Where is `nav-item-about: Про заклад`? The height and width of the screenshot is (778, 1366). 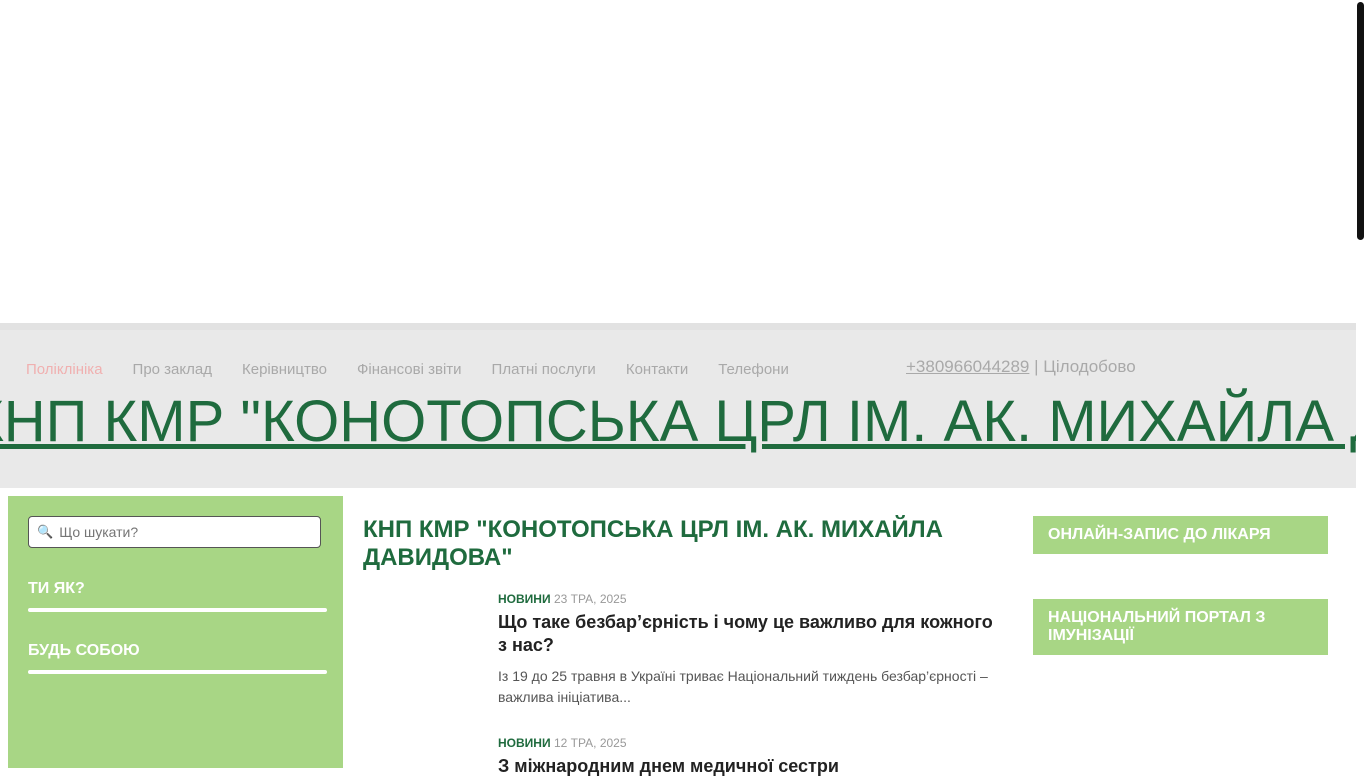
nav-item-about: Про заклад is located at coordinates (172, 369).